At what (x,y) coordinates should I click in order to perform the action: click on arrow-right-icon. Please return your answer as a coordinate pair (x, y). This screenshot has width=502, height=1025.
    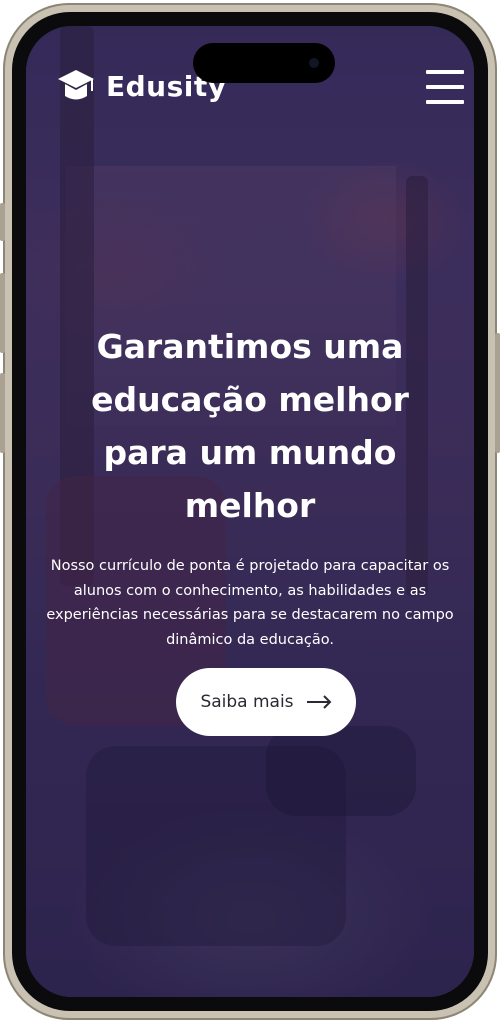
    Looking at the image, I should click on (318, 702).